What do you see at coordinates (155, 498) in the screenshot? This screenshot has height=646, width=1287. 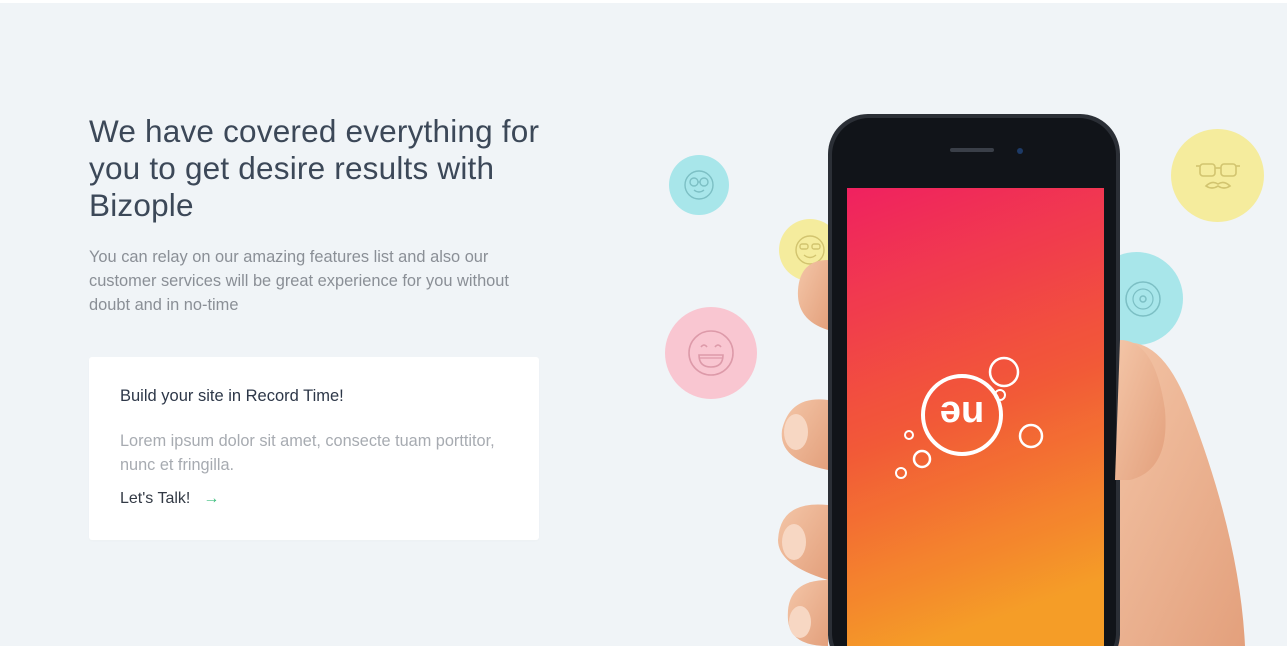 I see `lets-talk-label: Let's Talk!` at bounding box center [155, 498].